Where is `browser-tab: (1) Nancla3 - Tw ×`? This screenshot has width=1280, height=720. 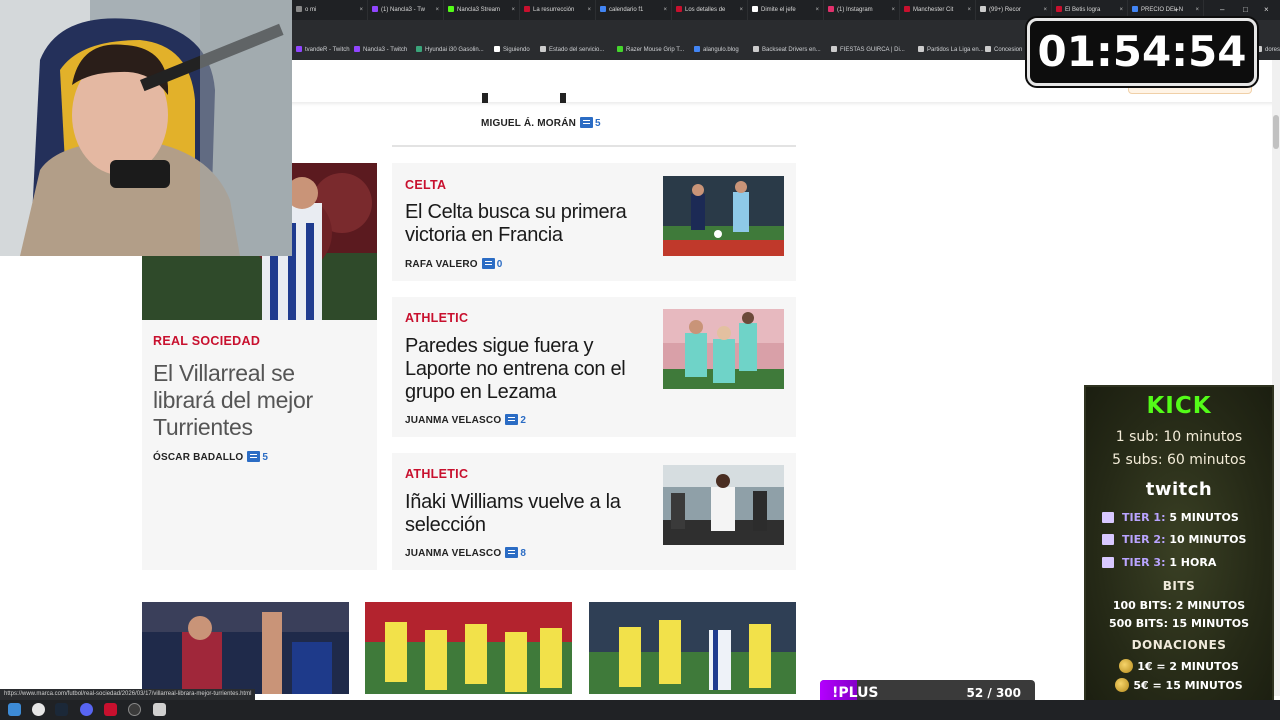 browser-tab: (1) Nancla3 - Tw × is located at coordinates (405, 10).